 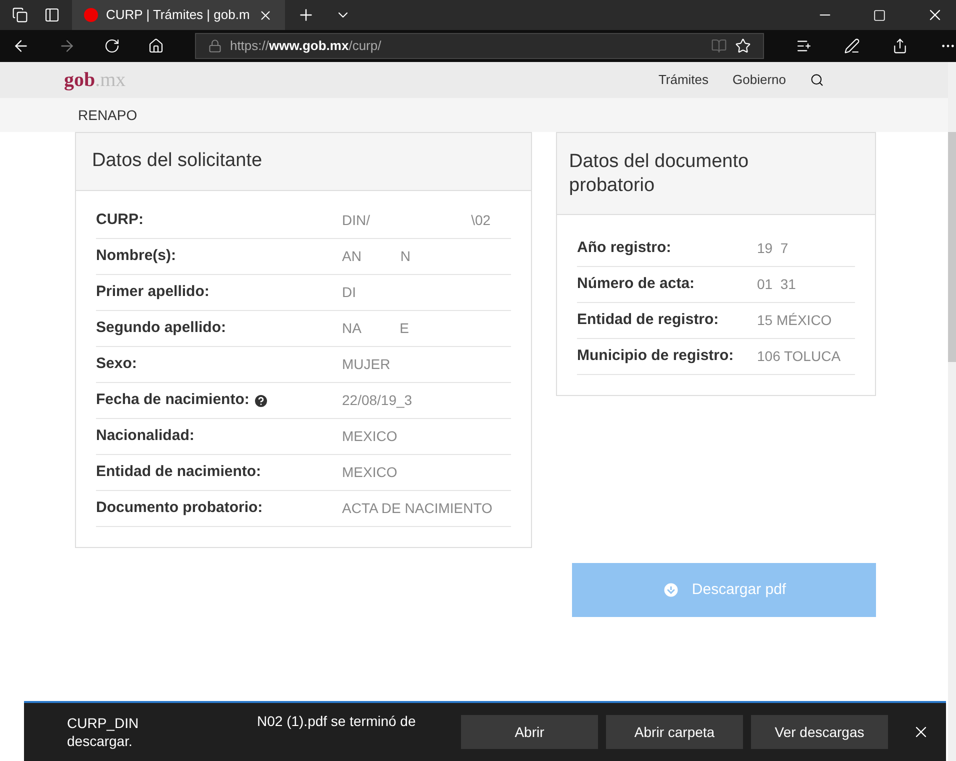 What do you see at coordinates (376, 328) in the screenshot?
I see `field-value: NA E` at bounding box center [376, 328].